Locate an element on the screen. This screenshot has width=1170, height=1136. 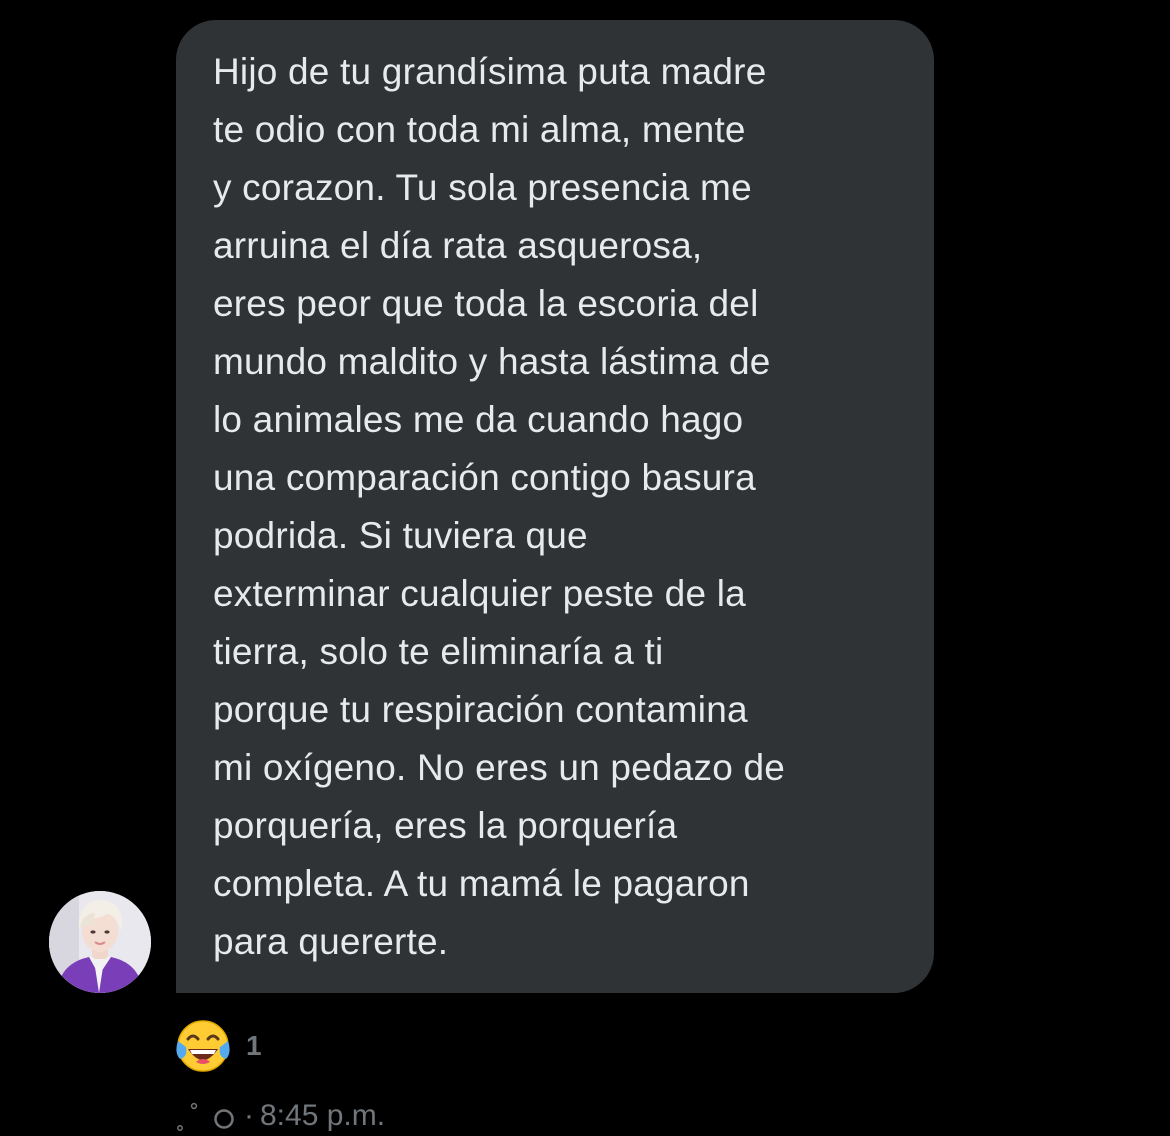
message-line: eres peor que toda la escoria del is located at coordinates (486, 303).